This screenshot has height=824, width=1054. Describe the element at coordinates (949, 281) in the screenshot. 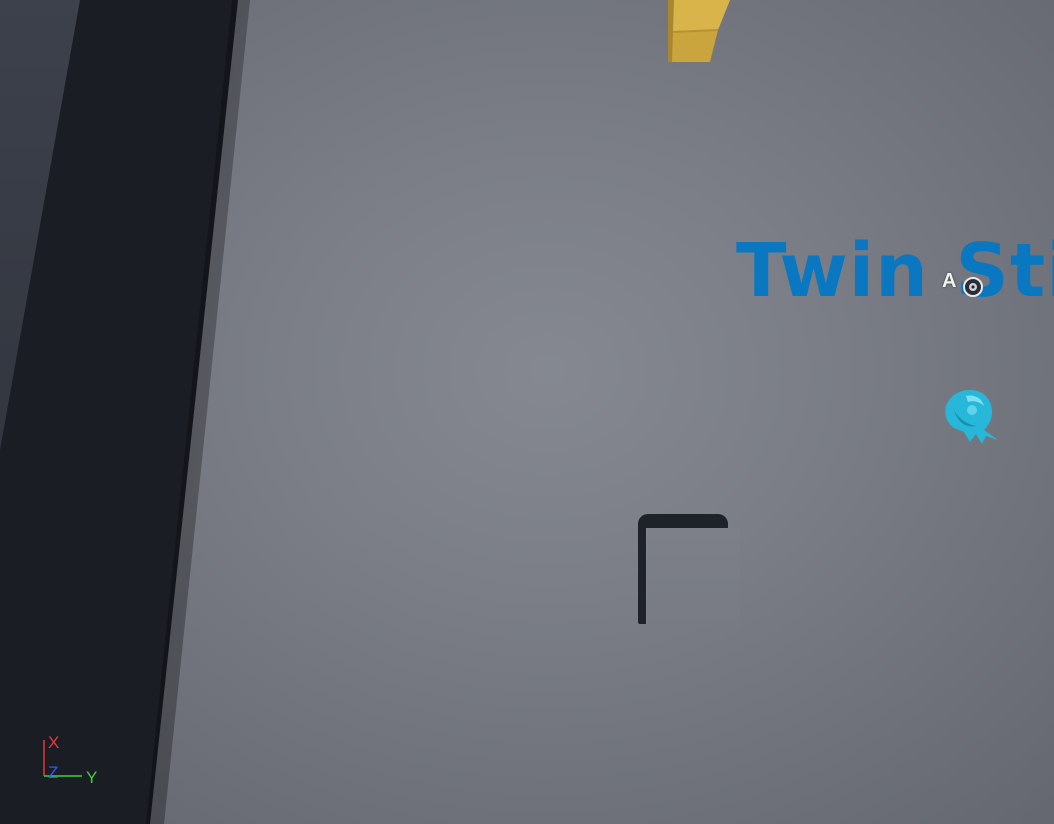

I see `actor-label: A` at that location.